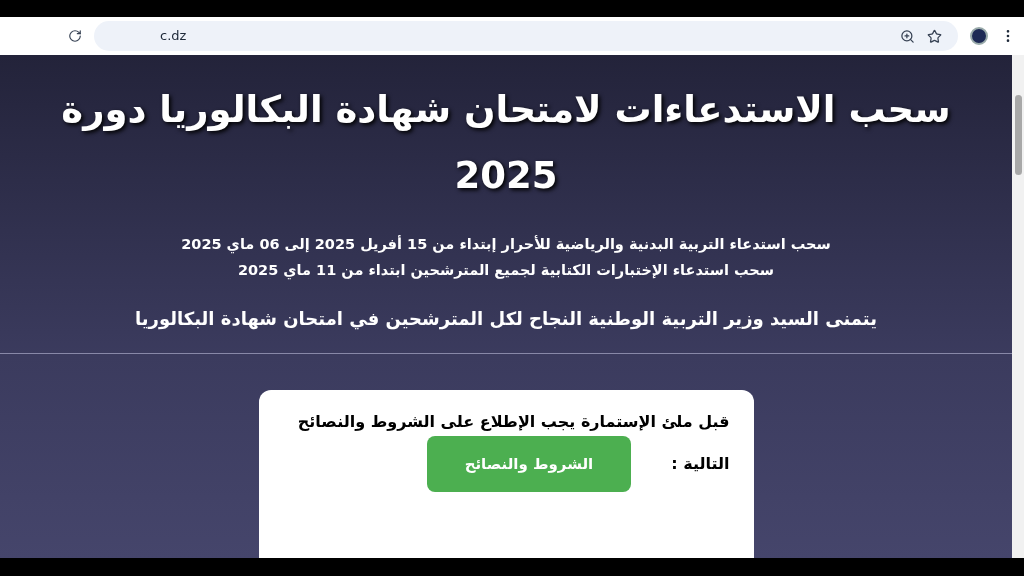 The width and height of the screenshot is (1024, 576). What do you see at coordinates (979, 36) in the screenshot?
I see `profile-avatar` at bounding box center [979, 36].